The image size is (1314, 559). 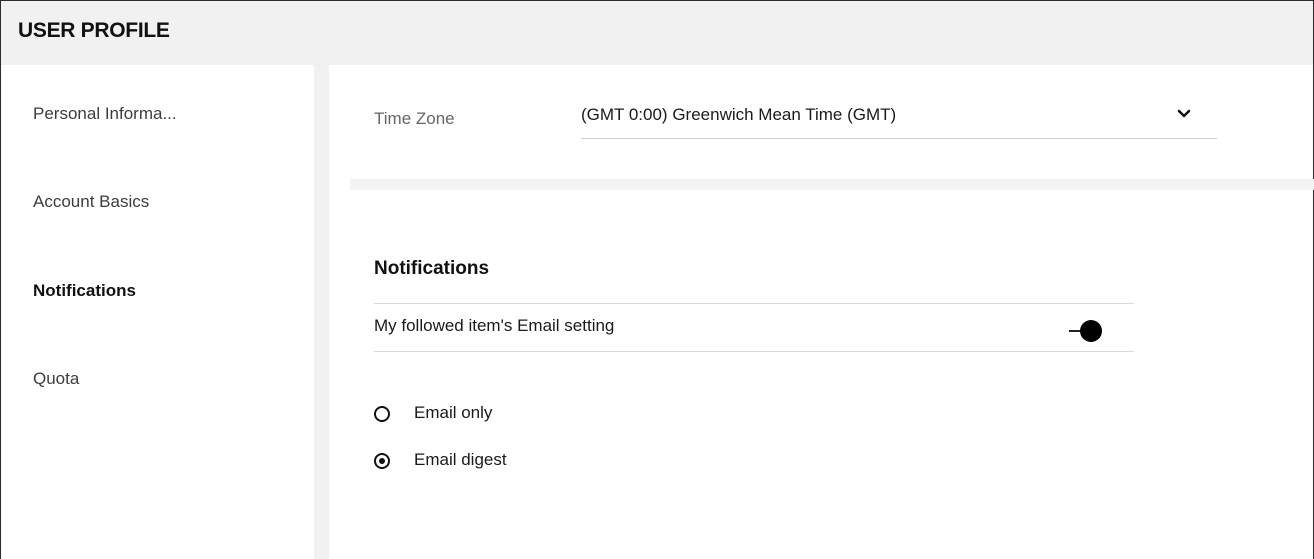 What do you see at coordinates (382, 461) in the screenshot?
I see `radio-checked-icon` at bounding box center [382, 461].